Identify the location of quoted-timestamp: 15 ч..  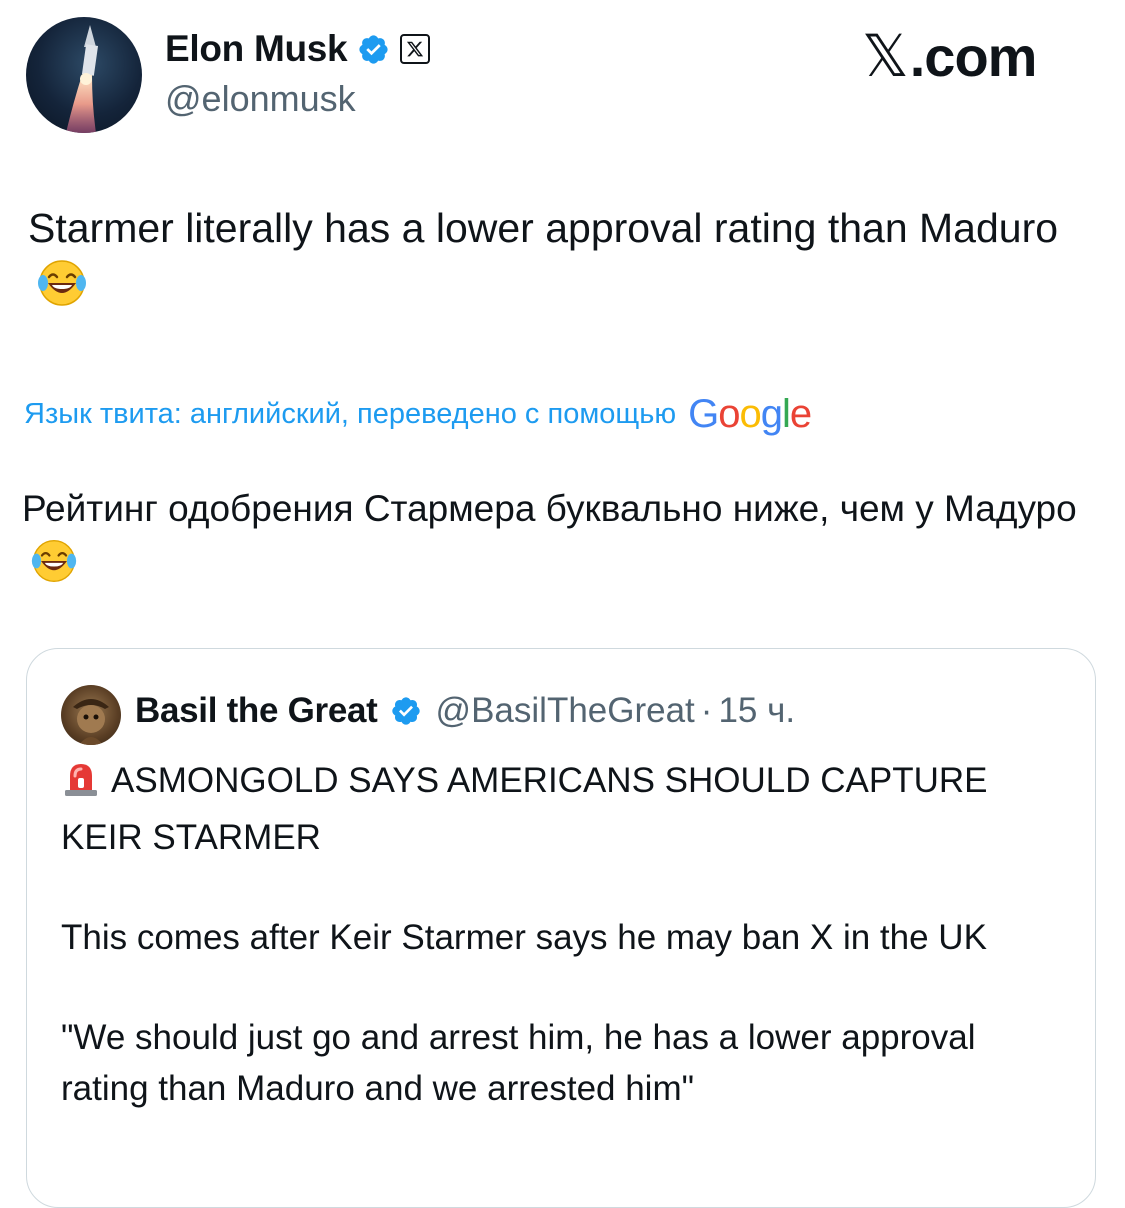
(756, 711).